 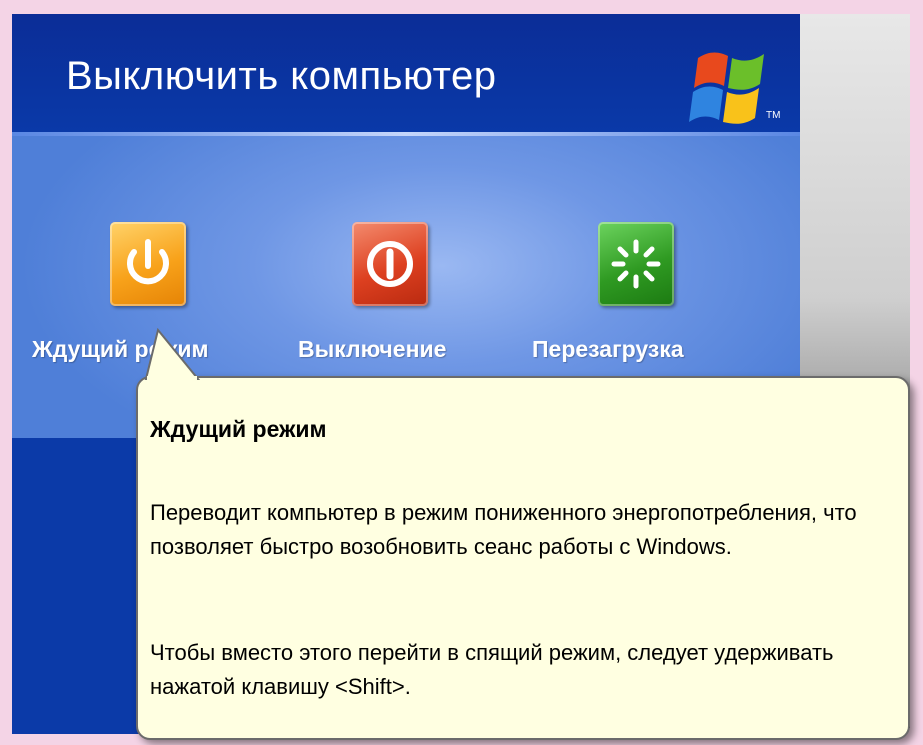 I want to click on shutdown-button, so click(x=390, y=264).